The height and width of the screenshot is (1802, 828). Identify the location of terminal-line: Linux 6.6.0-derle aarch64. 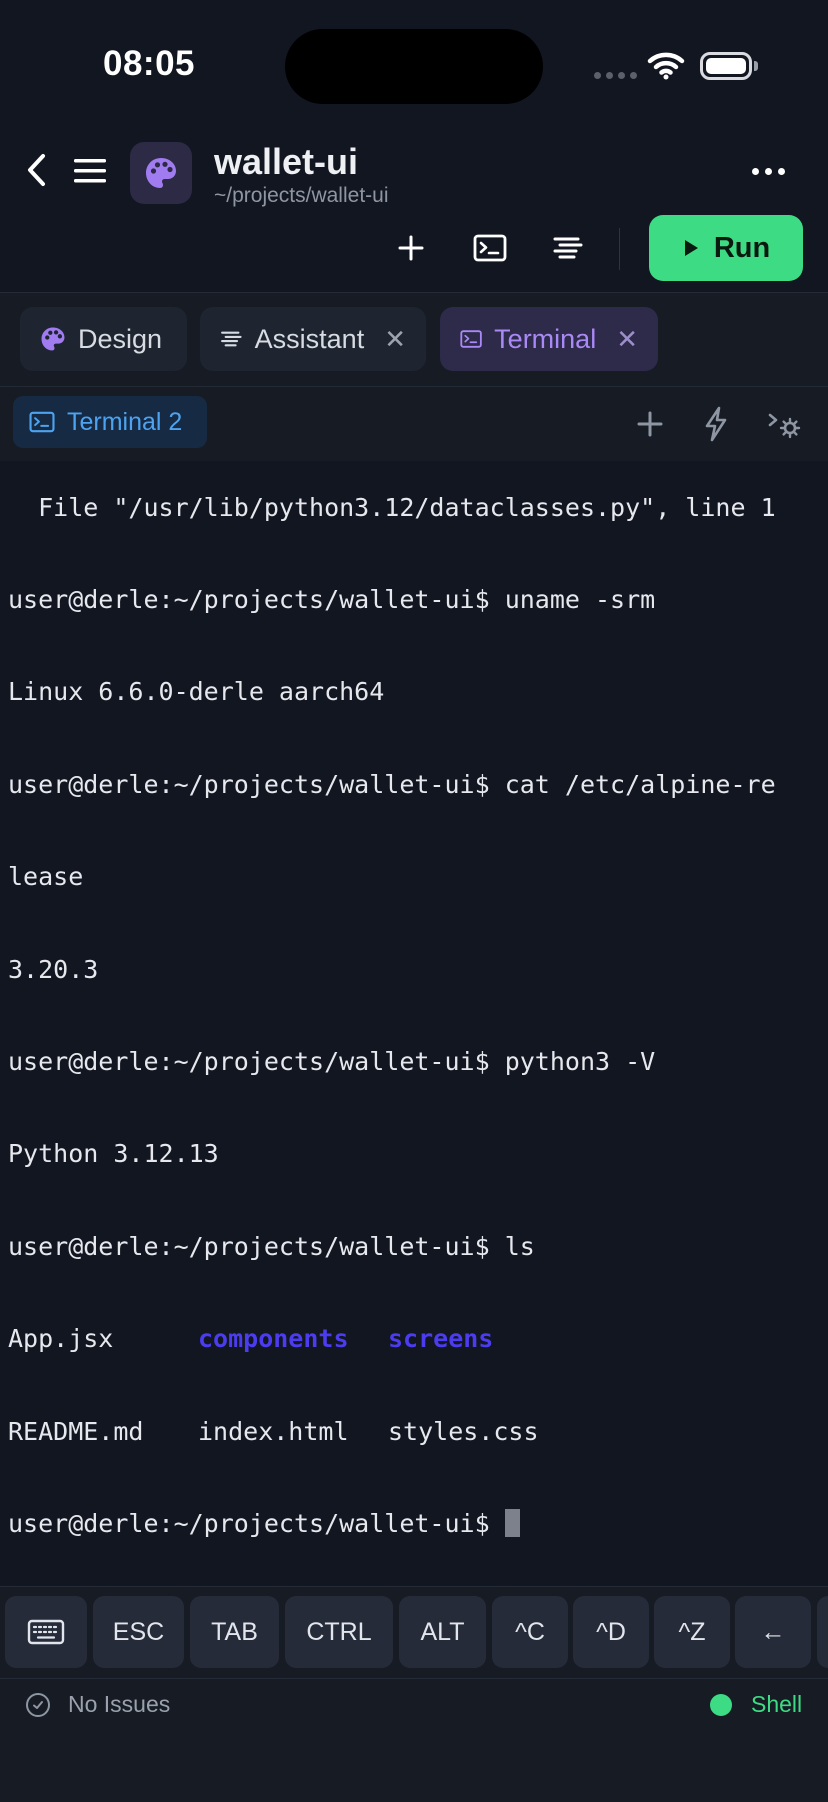
(196, 692).